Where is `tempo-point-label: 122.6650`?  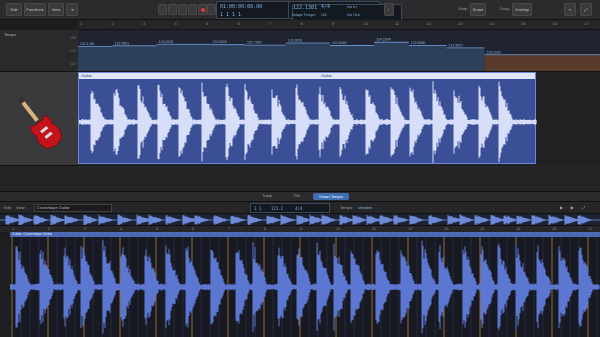 tempo-point-label: 122.6650 is located at coordinates (418, 43).